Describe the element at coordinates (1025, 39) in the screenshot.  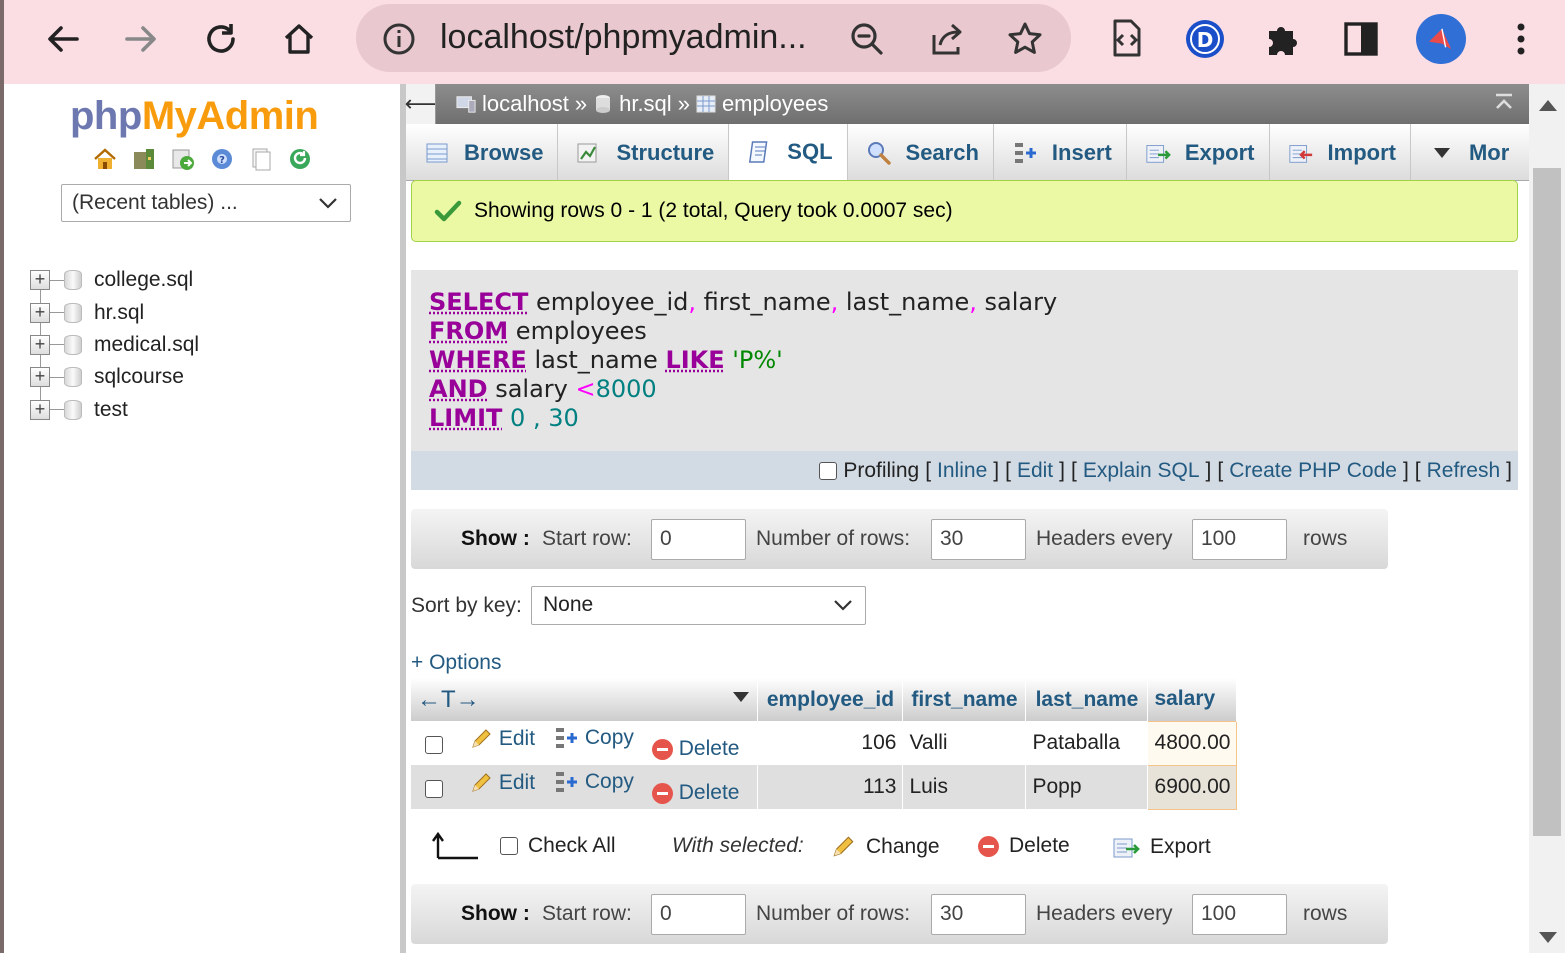
I see `bookmark-star-icon` at that location.